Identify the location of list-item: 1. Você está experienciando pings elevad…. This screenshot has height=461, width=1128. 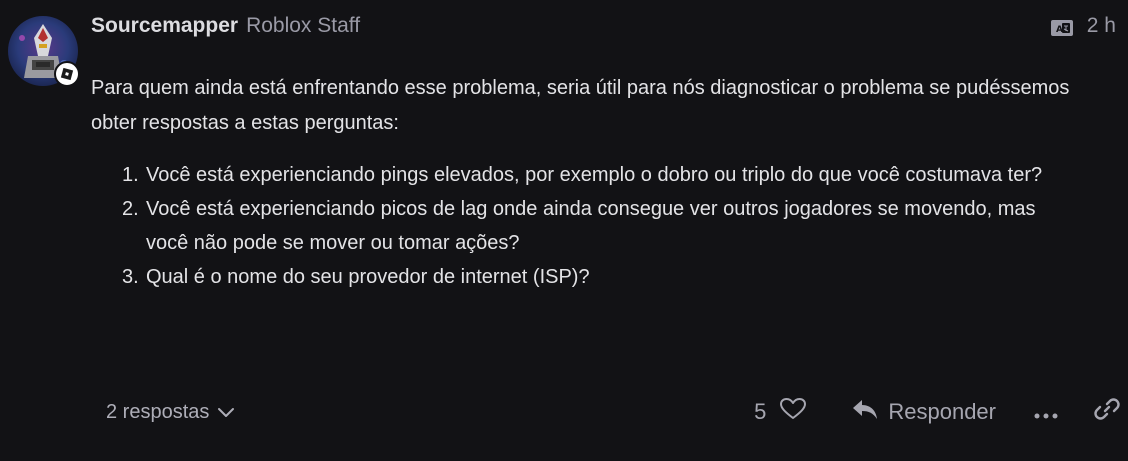
(598, 175).